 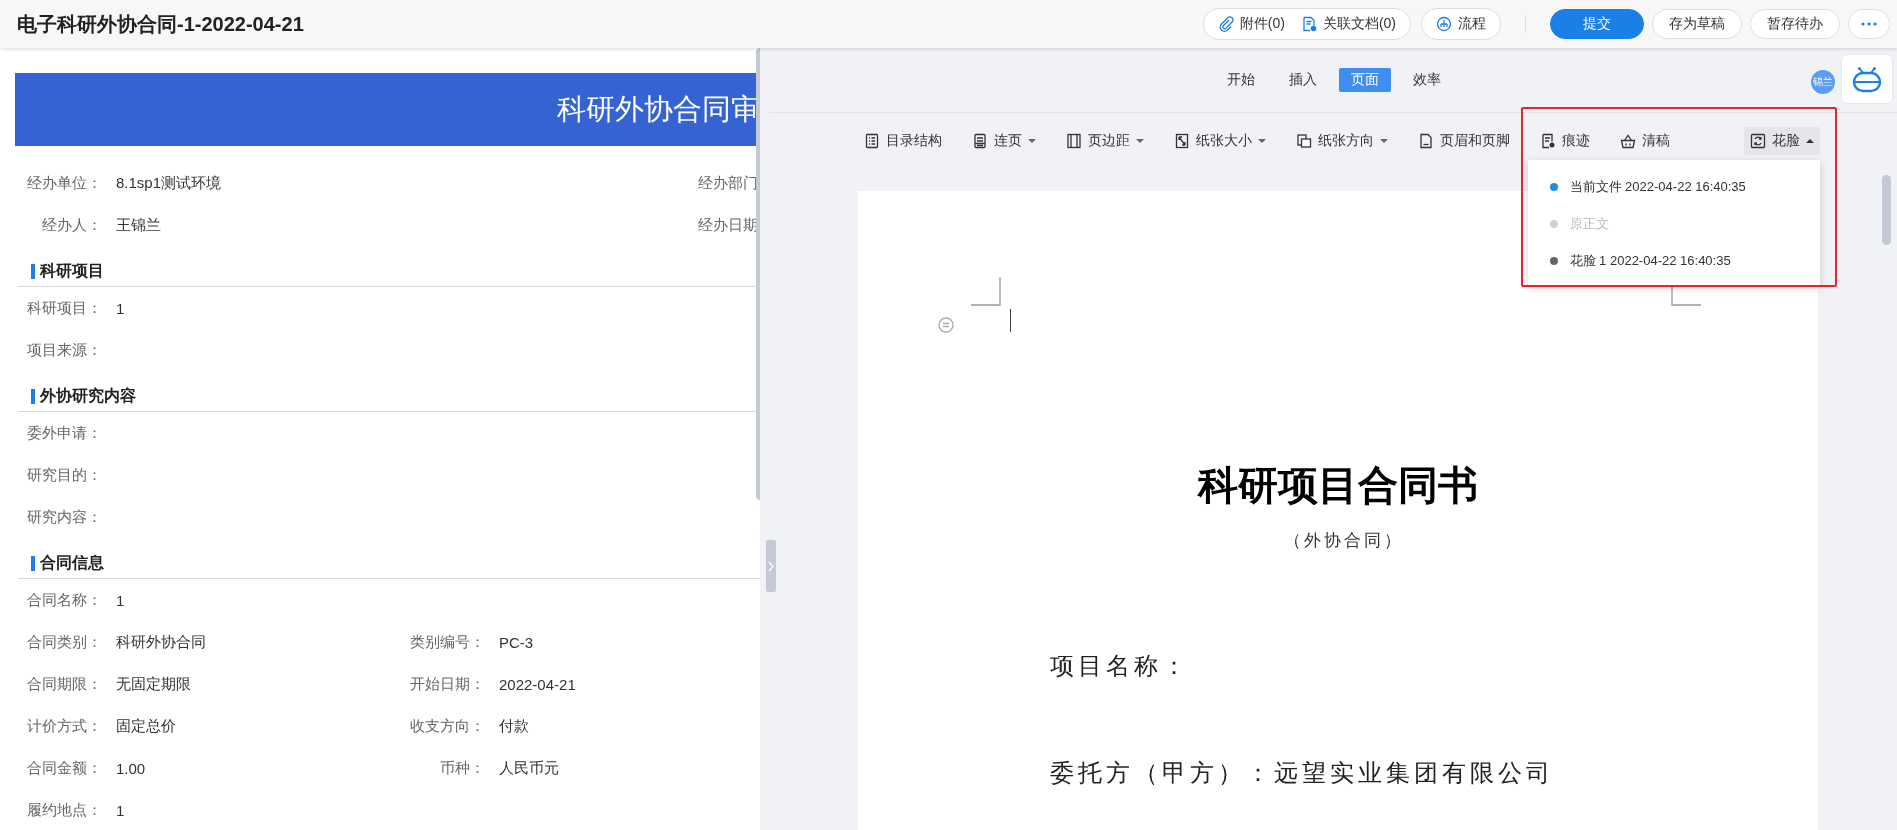 I want to click on field-value: 王锦兰, so click(x=138, y=225).